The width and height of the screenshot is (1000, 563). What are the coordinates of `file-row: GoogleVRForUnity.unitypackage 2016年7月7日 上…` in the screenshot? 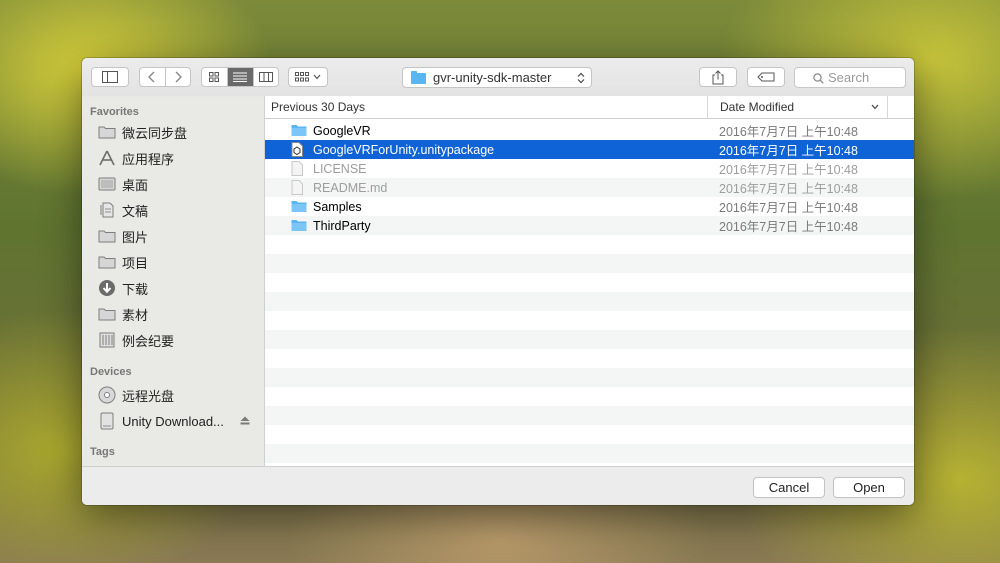 It's located at (589, 149).